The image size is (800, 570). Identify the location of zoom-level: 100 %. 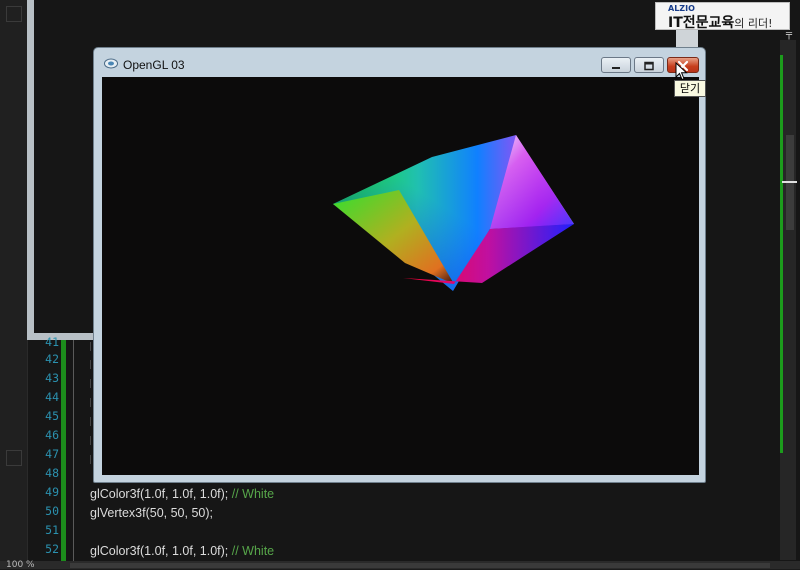
(20, 565).